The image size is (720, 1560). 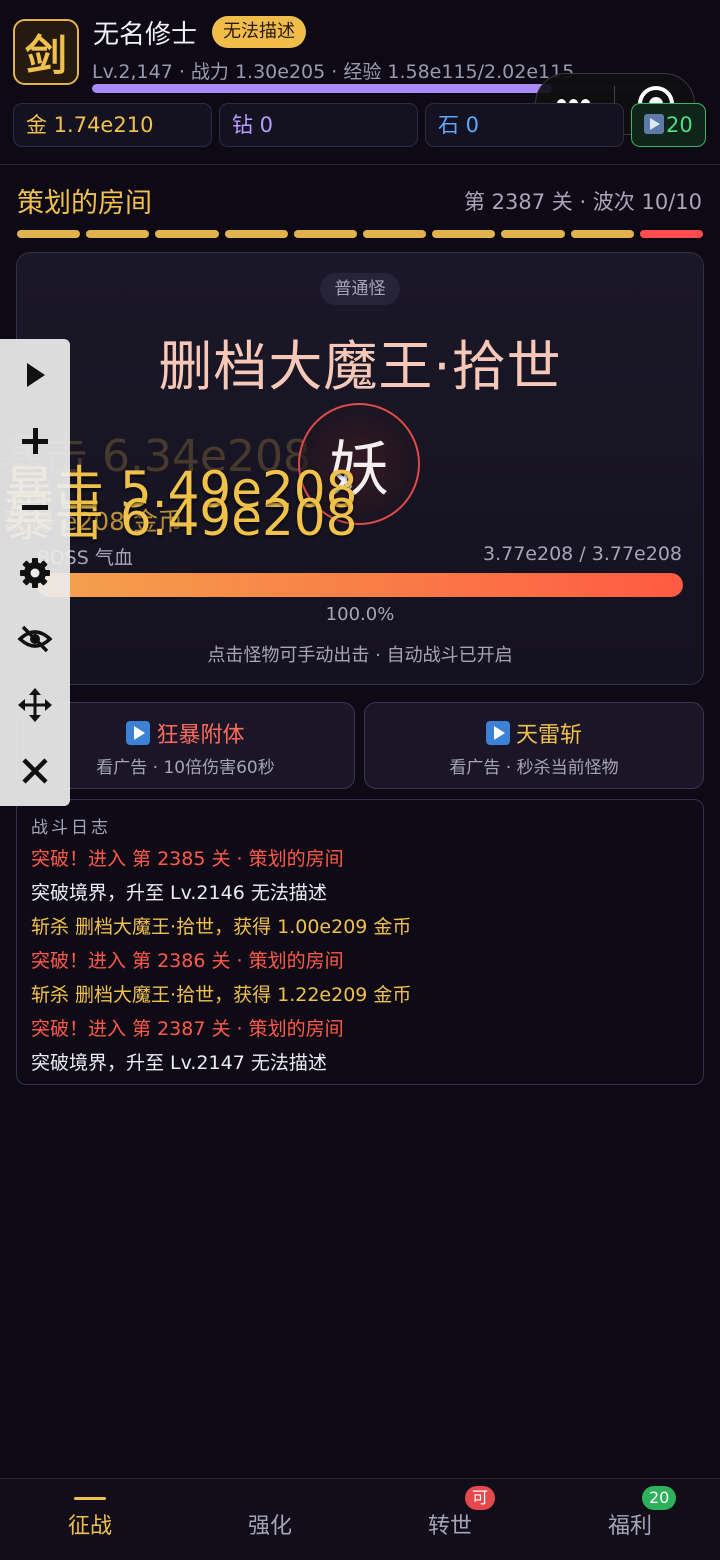 I want to click on log-entry: 突破！进入 第 2387 关 · 策划的房间, so click(x=187, y=1029).